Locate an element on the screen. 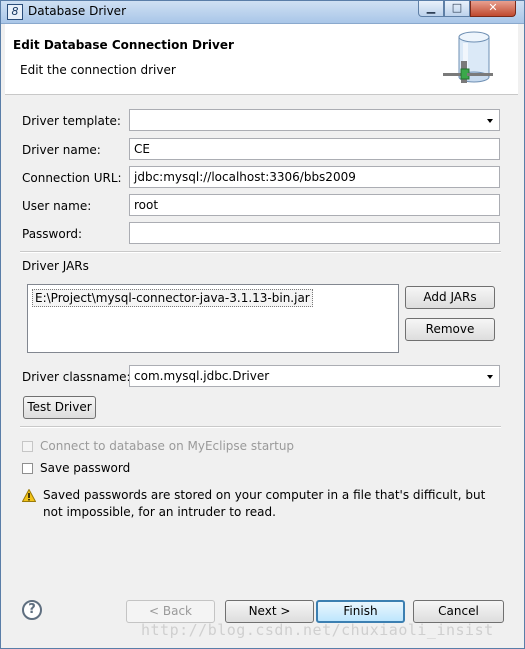 The height and width of the screenshot is (649, 525). minimize-button: ▁ is located at coordinates (431, 9).